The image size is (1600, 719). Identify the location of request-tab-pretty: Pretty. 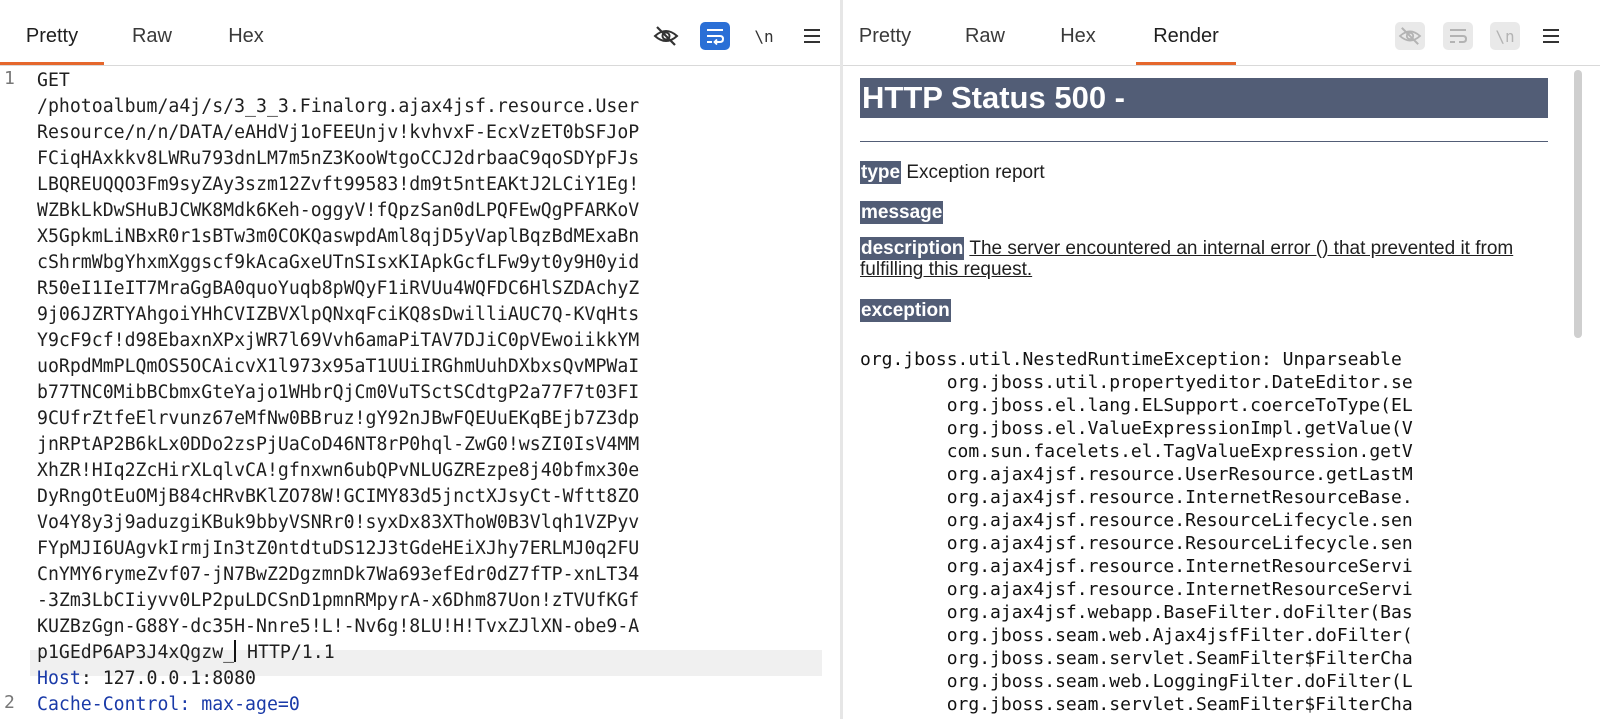
(52, 32).